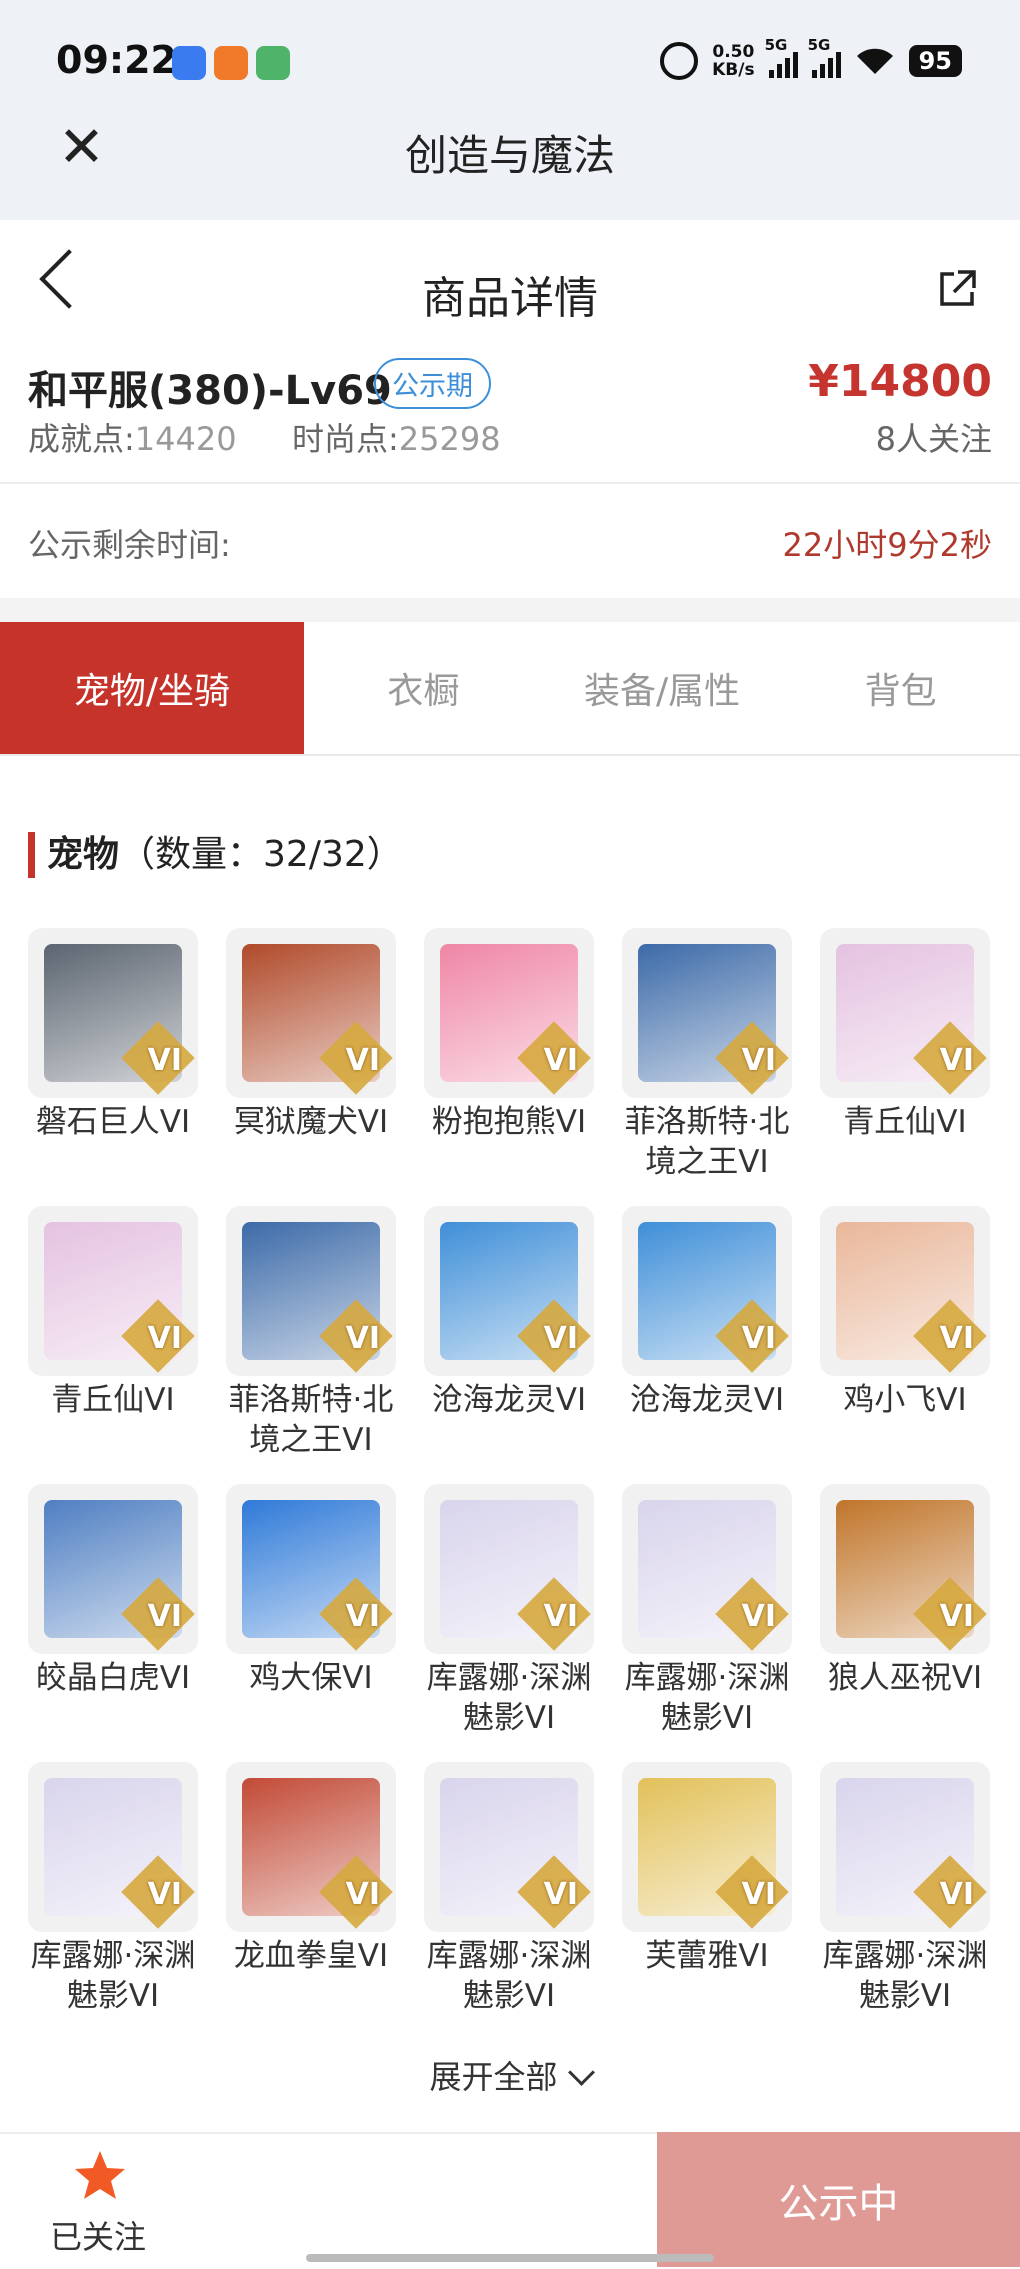  I want to click on pet-item: VI 磐石巨人VI, so click(113, 1067).